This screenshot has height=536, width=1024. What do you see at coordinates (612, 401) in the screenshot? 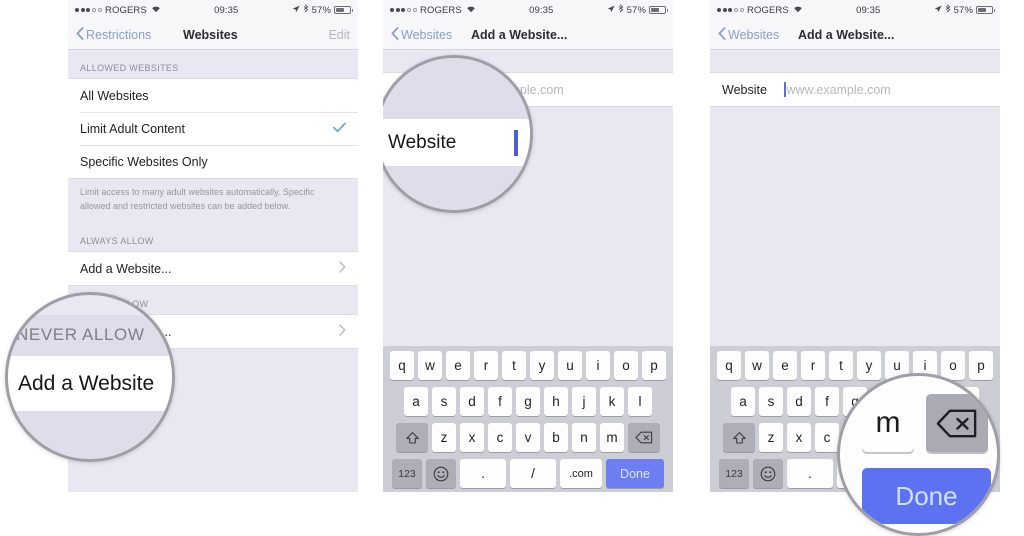
I see `key-k: k` at bounding box center [612, 401].